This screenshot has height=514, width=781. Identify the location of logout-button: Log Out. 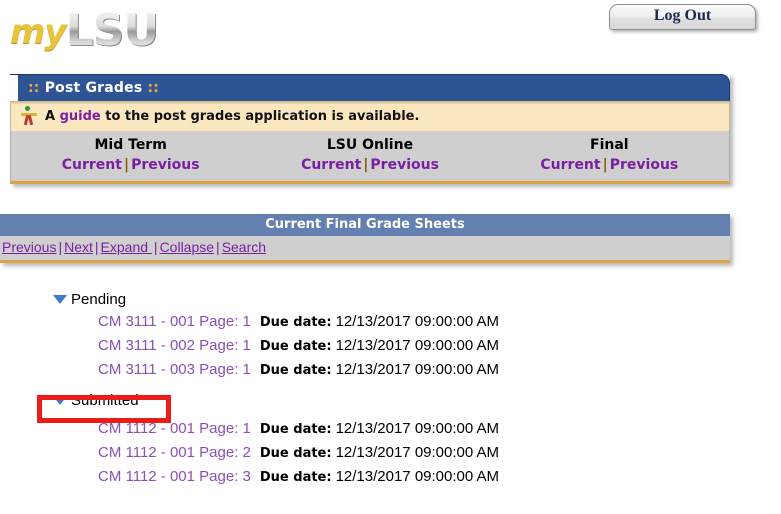
(682, 17).